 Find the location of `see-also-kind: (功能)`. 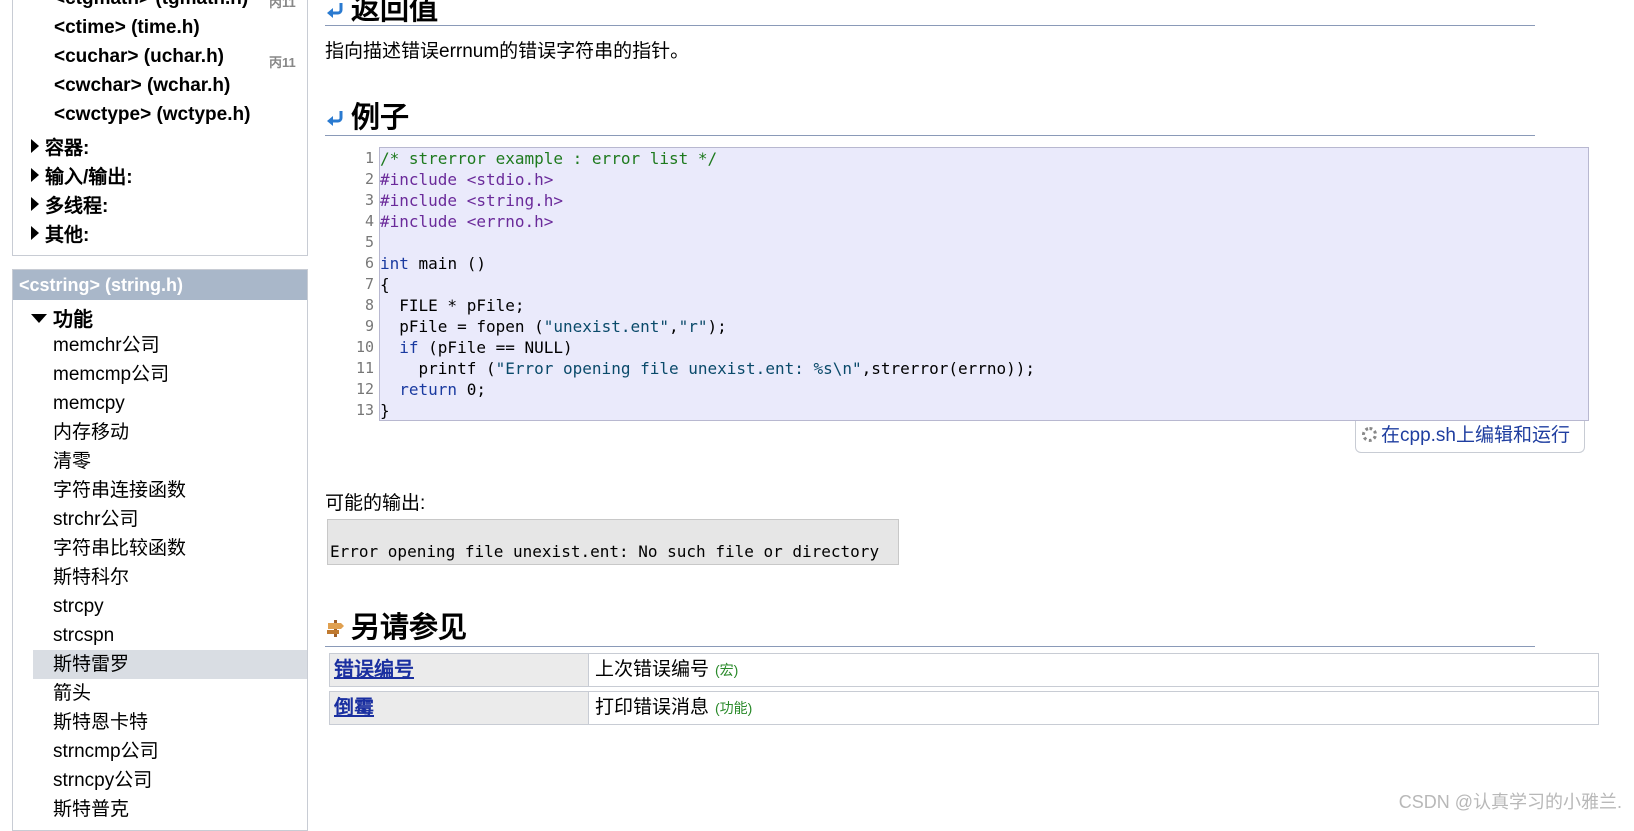

see-also-kind: (功能) is located at coordinates (734, 708).